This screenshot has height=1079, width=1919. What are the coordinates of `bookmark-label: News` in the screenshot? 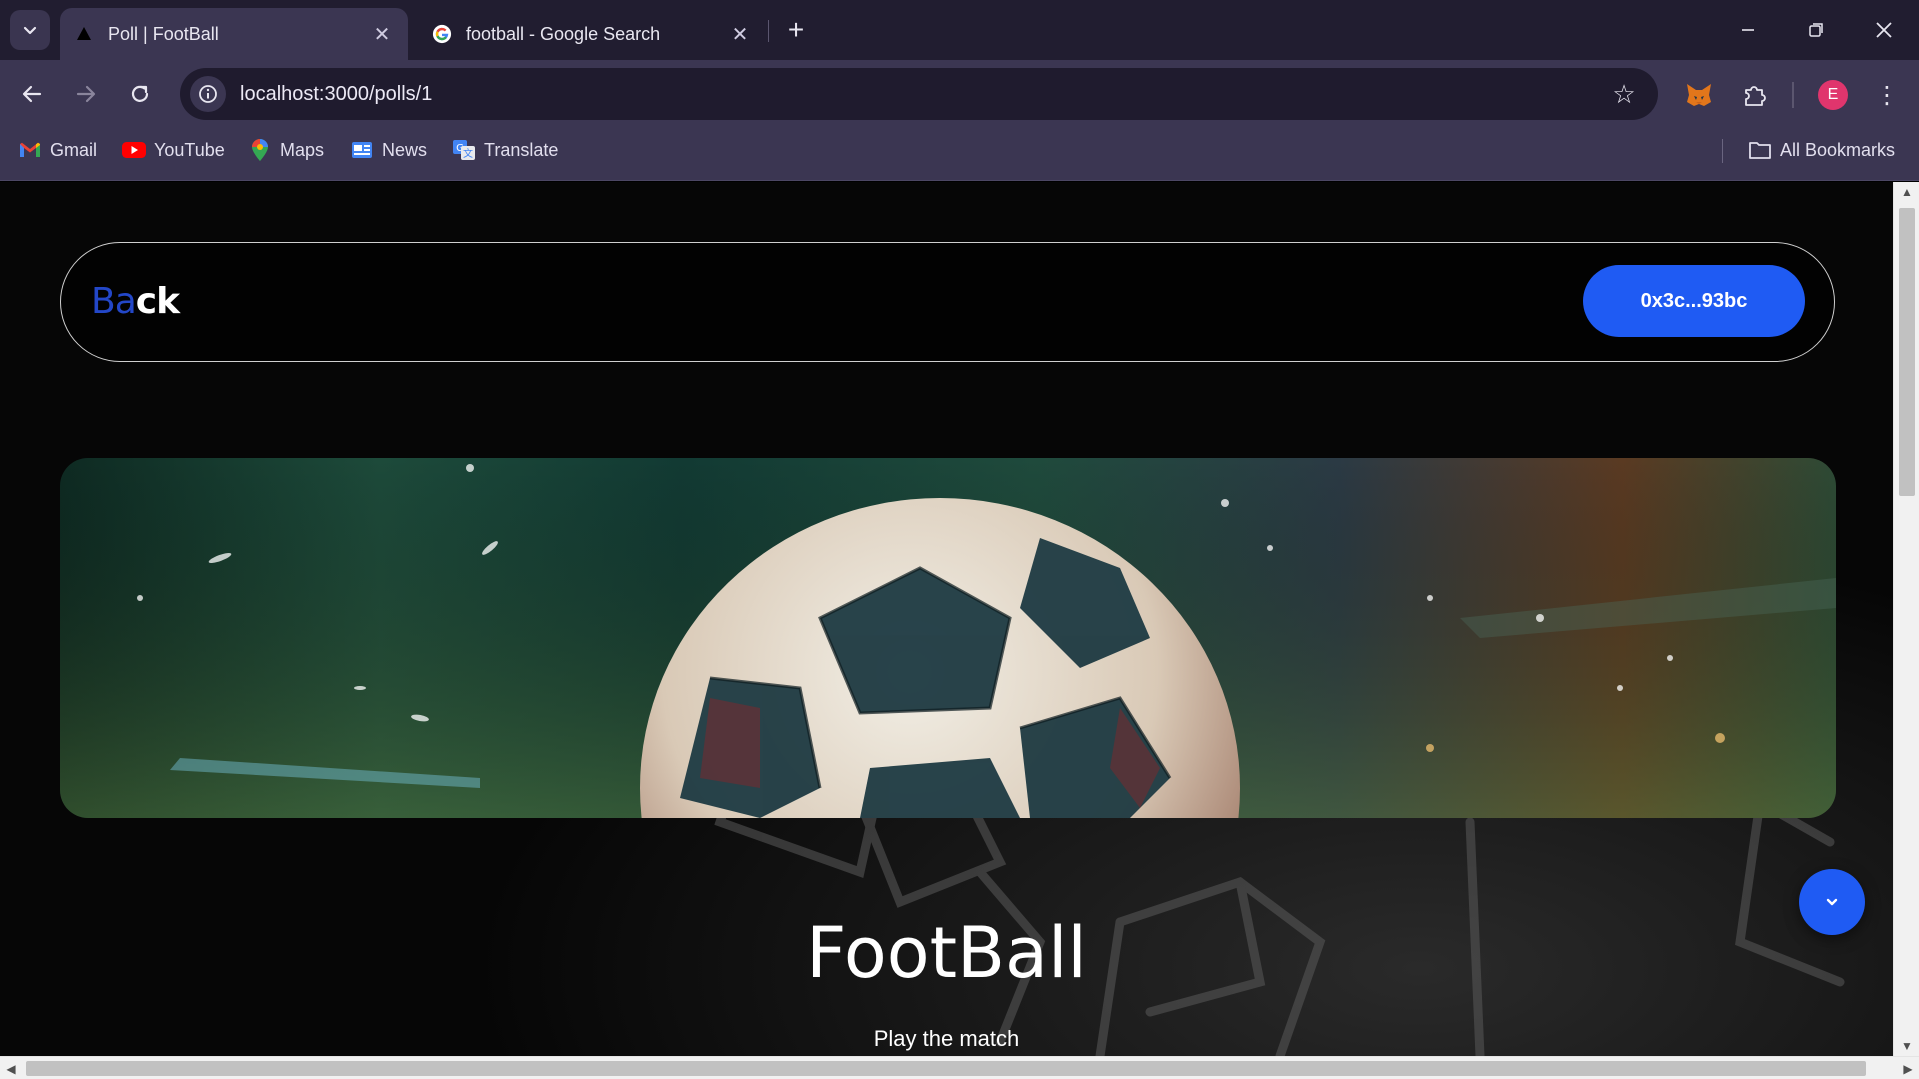 It's located at (405, 149).